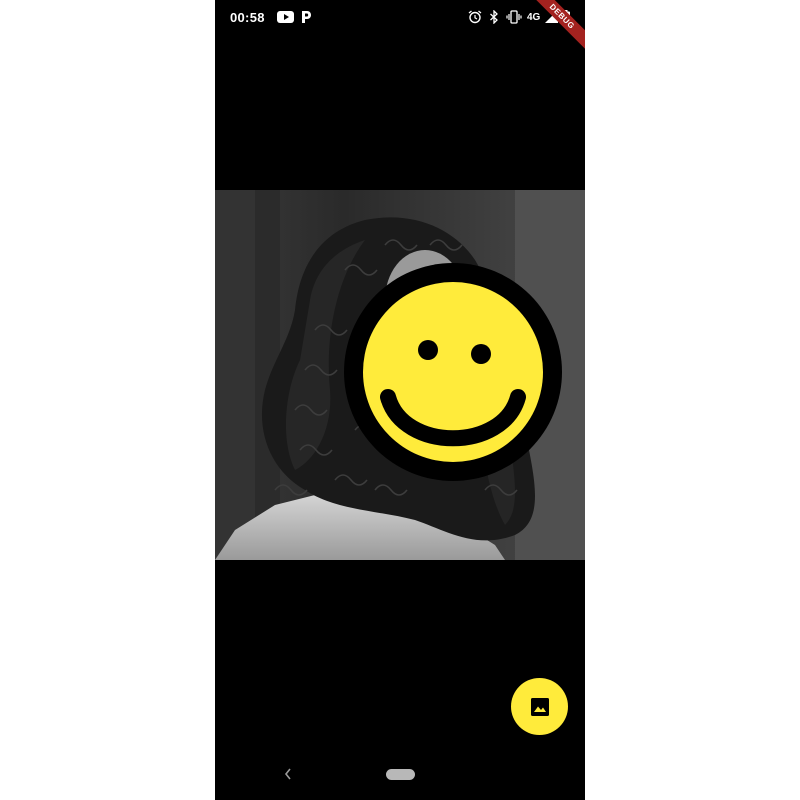 The height and width of the screenshot is (800, 800). What do you see at coordinates (400, 30) in the screenshot?
I see `status-bar: 00:58 4G DEBUG` at bounding box center [400, 30].